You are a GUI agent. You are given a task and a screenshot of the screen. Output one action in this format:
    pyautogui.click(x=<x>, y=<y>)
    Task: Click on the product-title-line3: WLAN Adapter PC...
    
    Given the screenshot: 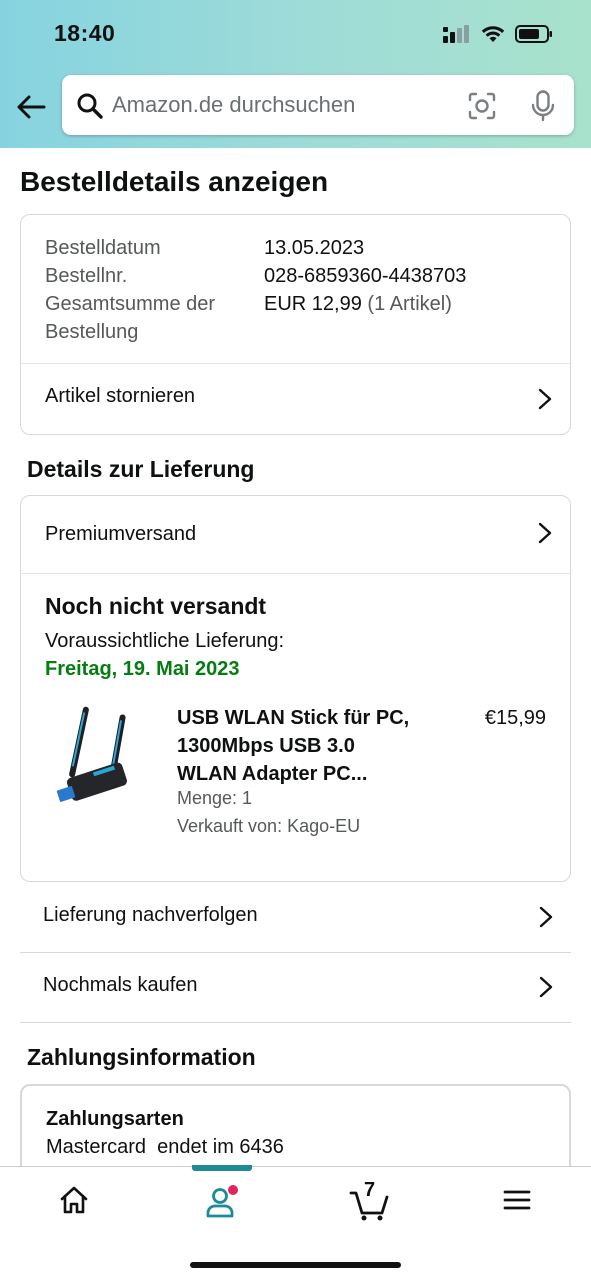 What is the action you would take?
    pyautogui.click(x=272, y=774)
    